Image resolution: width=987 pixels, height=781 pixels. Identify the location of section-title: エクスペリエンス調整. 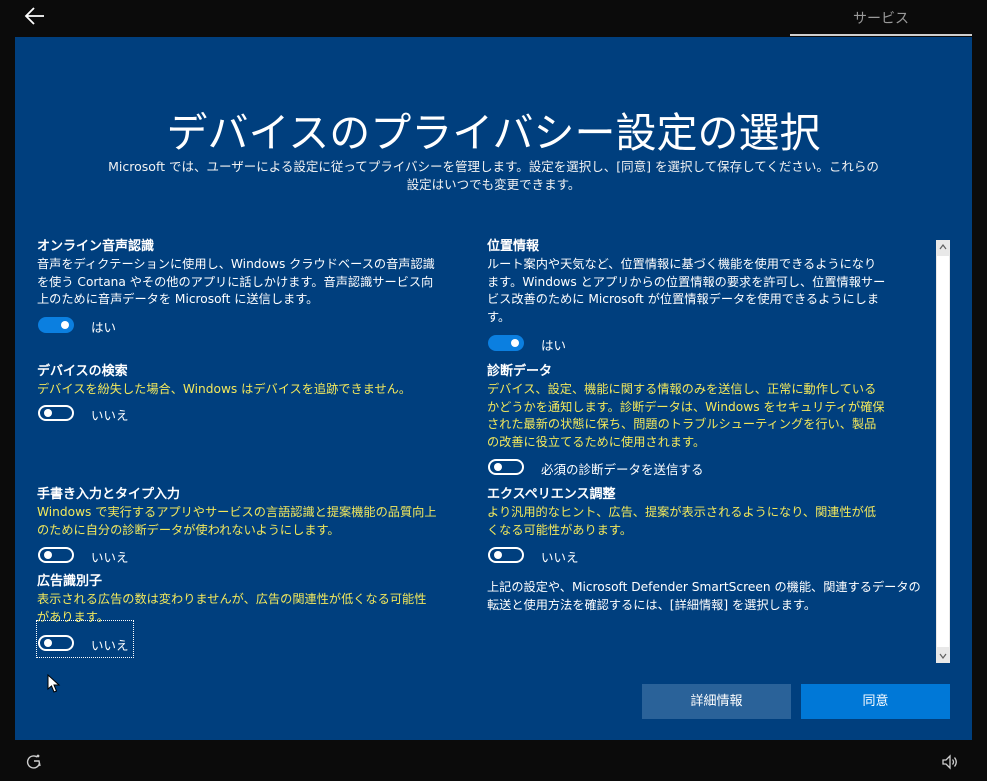
(551, 494).